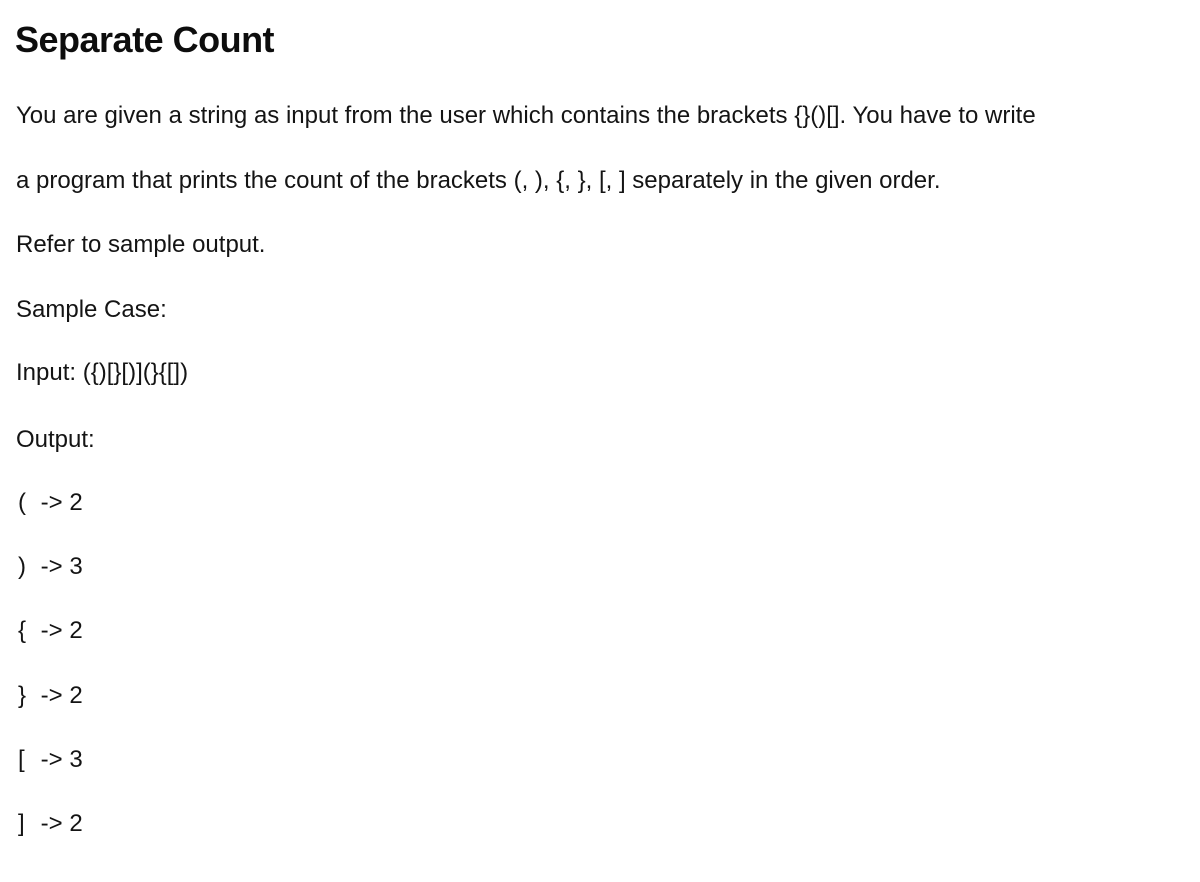 The height and width of the screenshot is (882, 1200). I want to click on output-symbol: {, so click(22, 630).